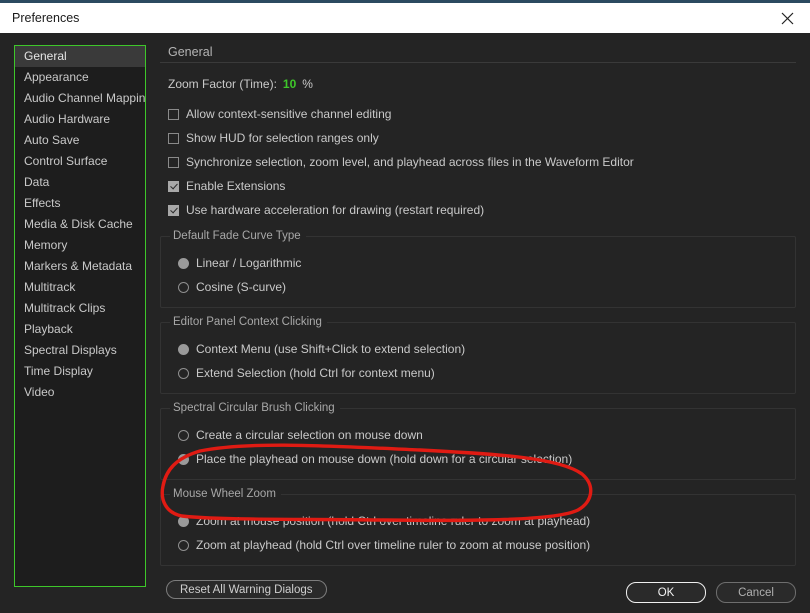  Describe the element at coordinates (80, 371) in the screenshot. I see `sidebar-item-time-display: Time Display` at that location.